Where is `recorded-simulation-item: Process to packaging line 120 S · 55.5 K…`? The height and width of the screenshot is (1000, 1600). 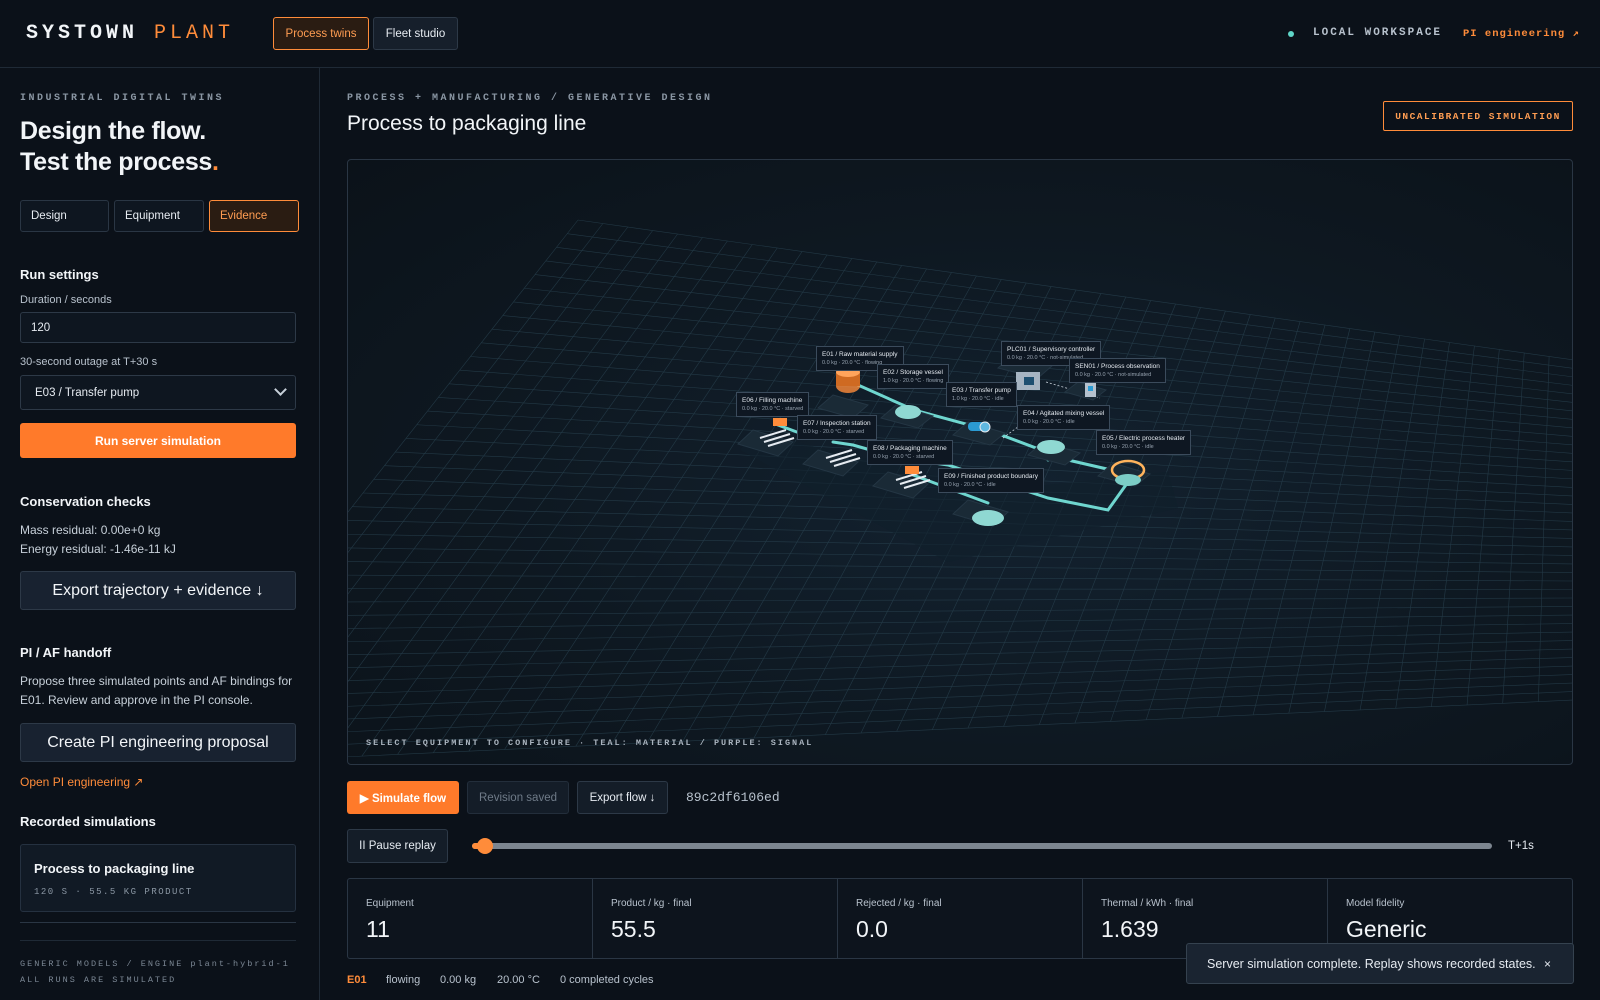 recorded-simulation-item: Process to packaging line 120 S · 55.5 K… is located at coordinates (158, 878).